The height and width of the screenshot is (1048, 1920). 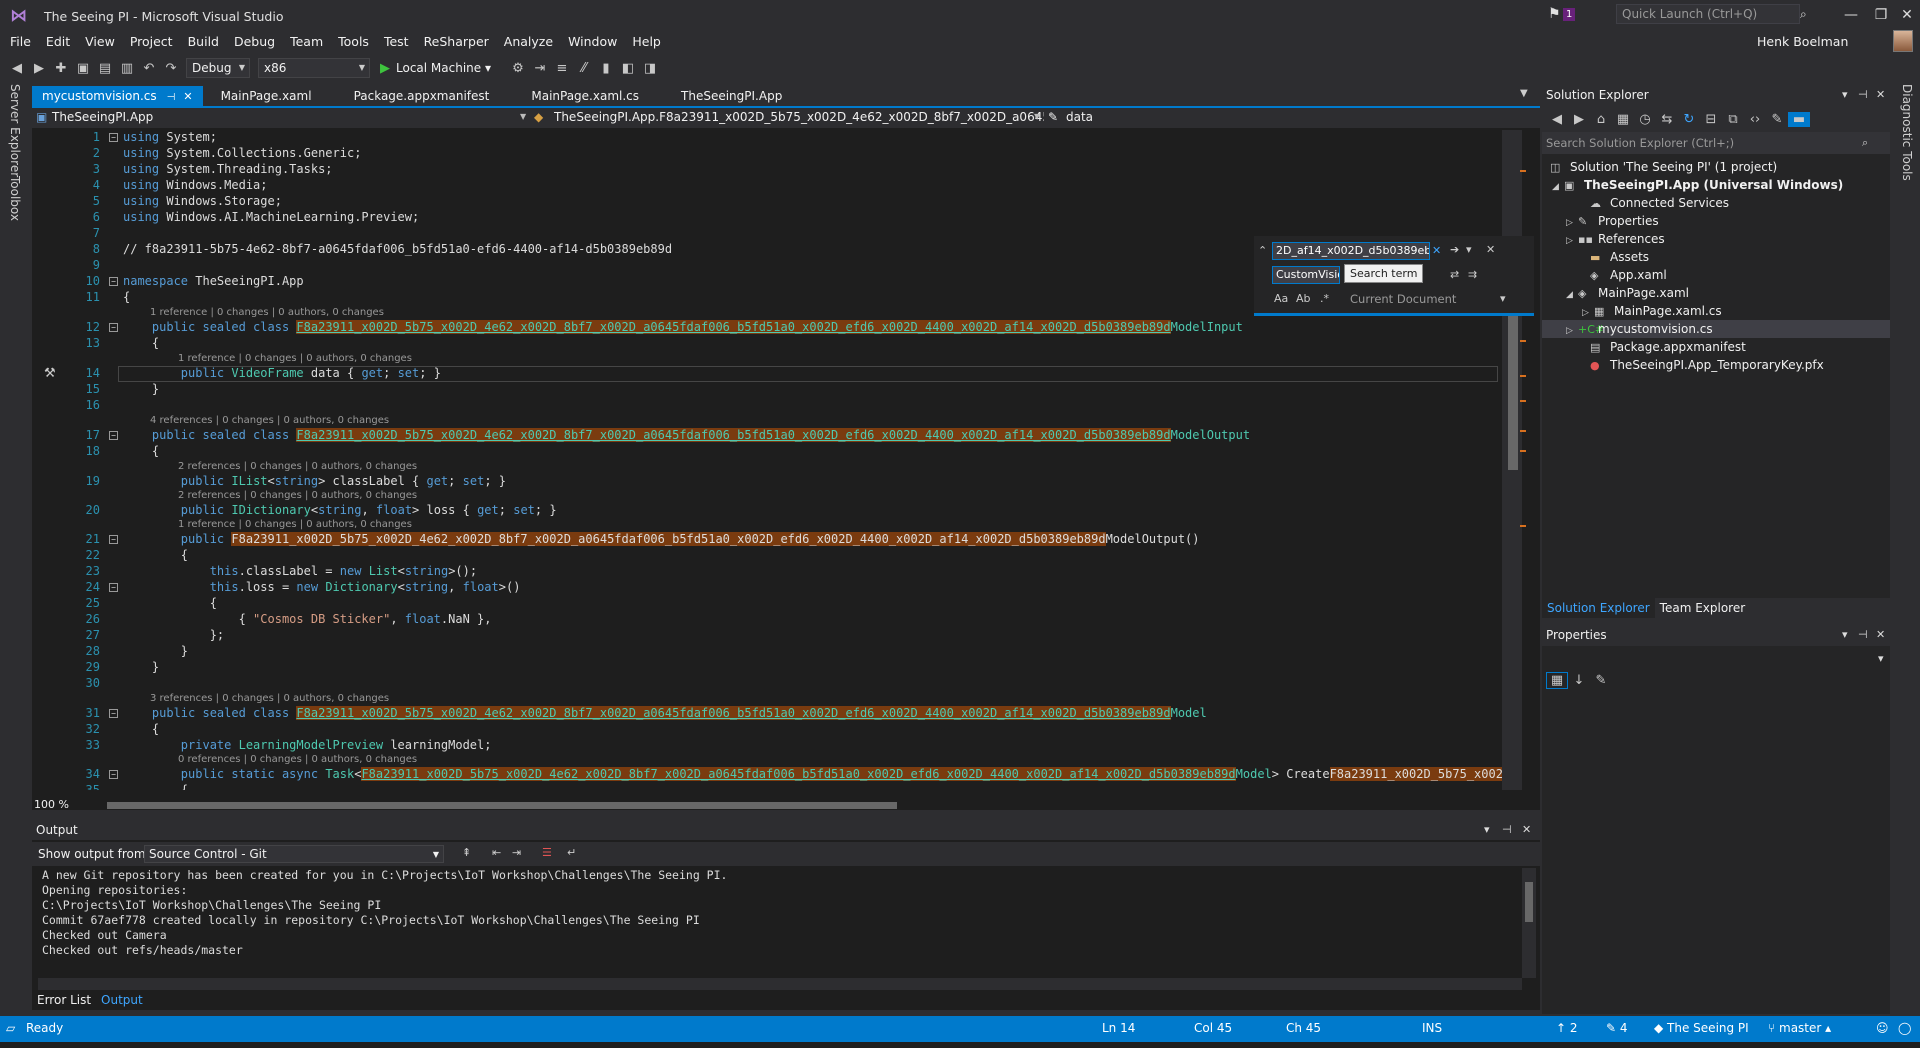 I want to click on word-wrap-icon: ↵, so click(x=571, y=852).